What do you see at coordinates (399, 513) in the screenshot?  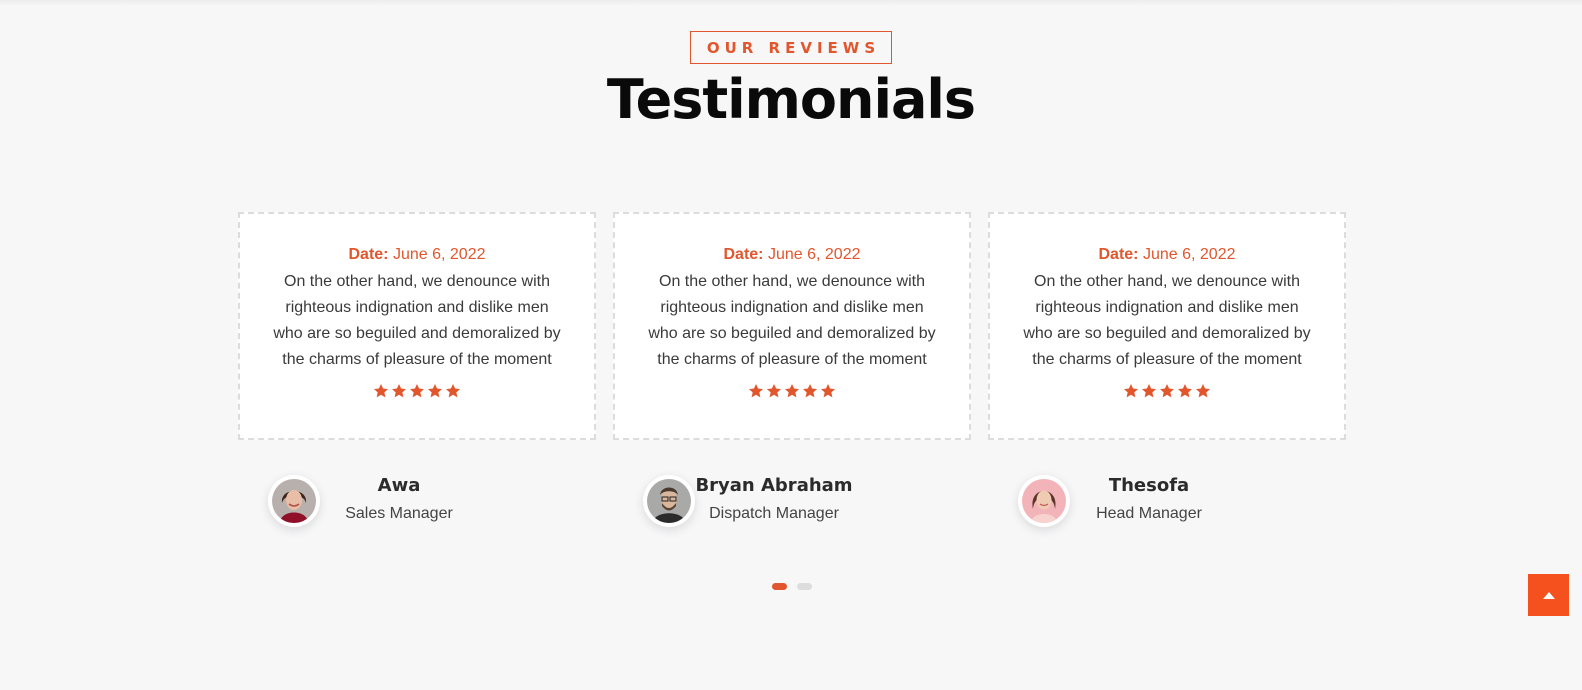 I see `author-role: Sales Manager` at bounding box center [399, 513].